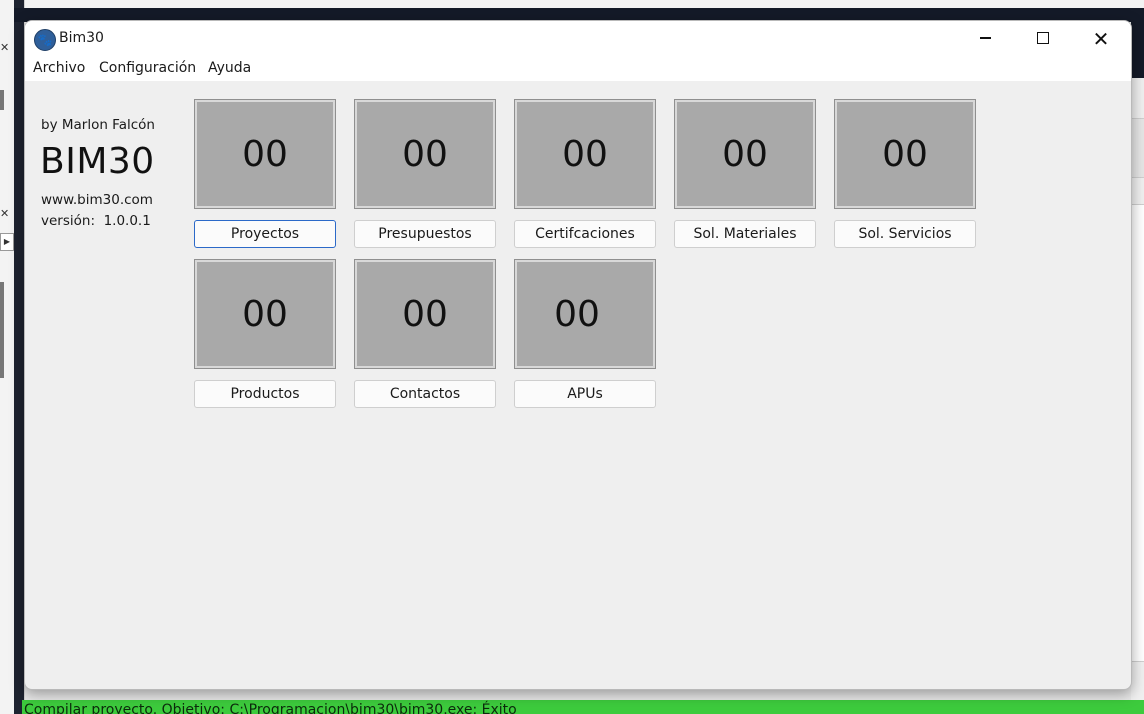 The width and height of the screenshot is (1144, 714). I want to click on tile-presupuestos: 00, so click(425, 154).